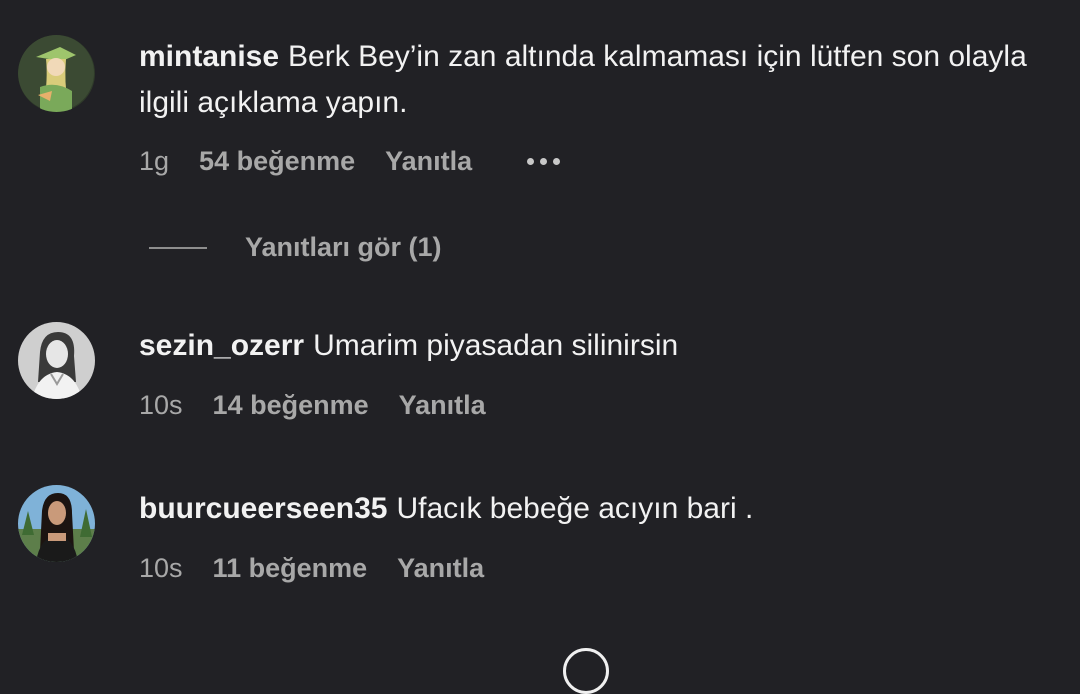 This screenshot has height=694, width=1080. I want to click on view-replies-label: Yanıtları gör (1), so click(343, 247).